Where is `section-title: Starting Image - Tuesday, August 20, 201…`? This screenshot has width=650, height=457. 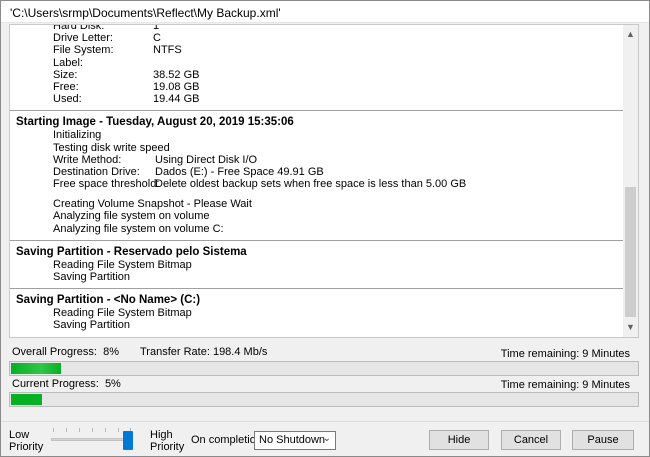 section-title: Starting Image - Tuesday, August 20, 201… is located at coordinates (155, 122).